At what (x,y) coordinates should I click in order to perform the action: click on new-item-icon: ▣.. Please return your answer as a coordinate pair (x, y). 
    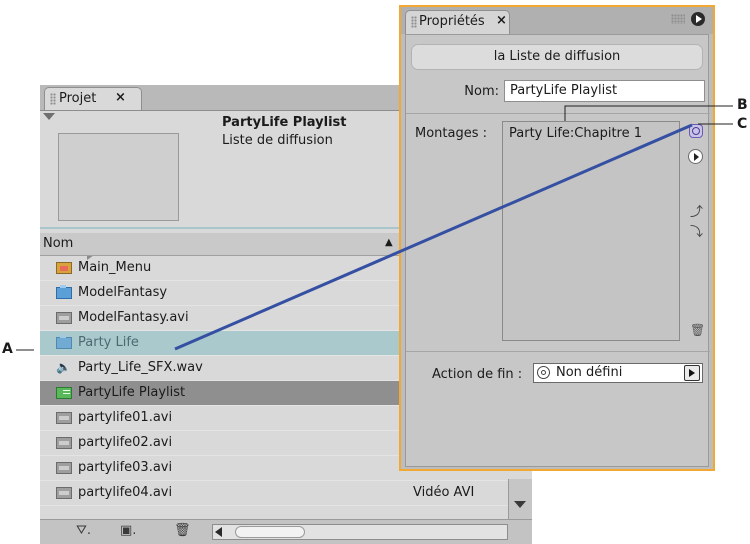
    Looking at the image, I should click on (128, 530).